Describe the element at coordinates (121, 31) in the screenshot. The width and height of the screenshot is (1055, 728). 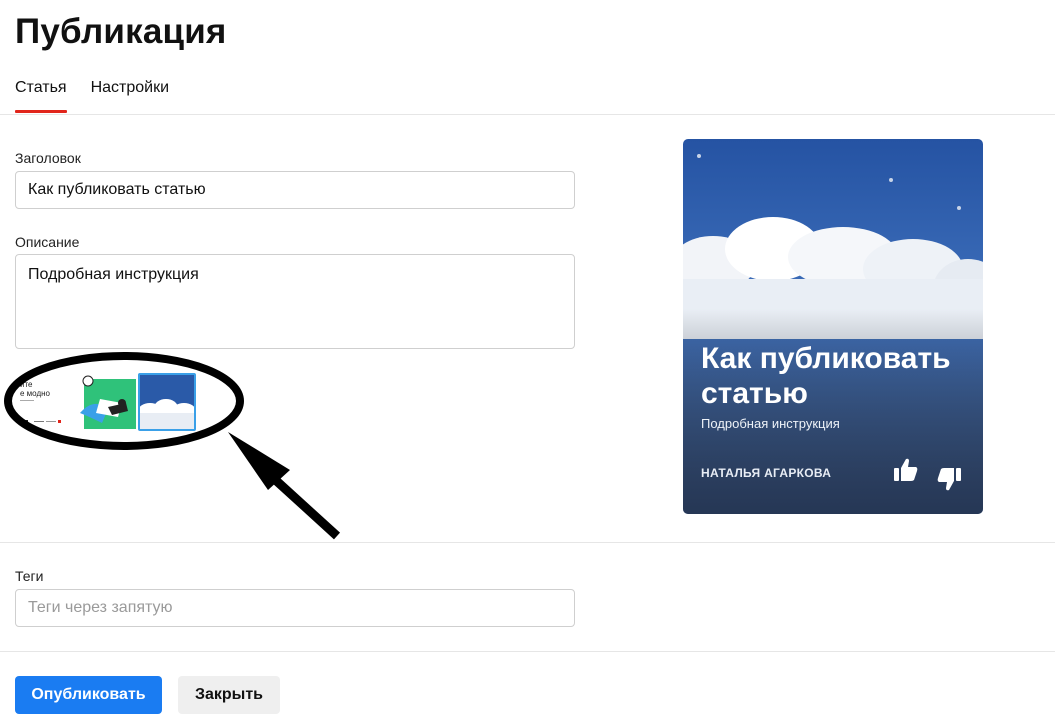
I see `page-title: Публикация` at that location.